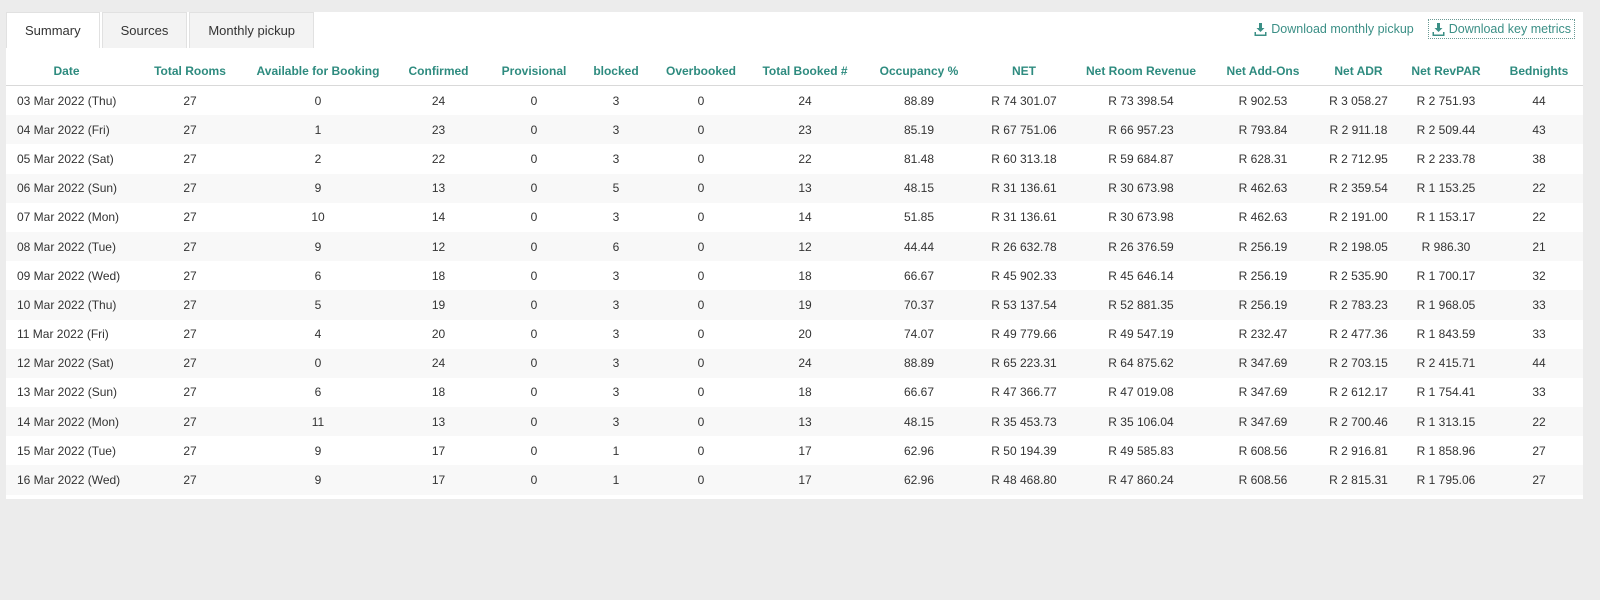 The height and width of the screenshot is (600, 1600). What do you see at coordinates (1024, 363) in the screenshot?
I see `table-cell: R 65 223.31` at bounding box center [1024, 363].